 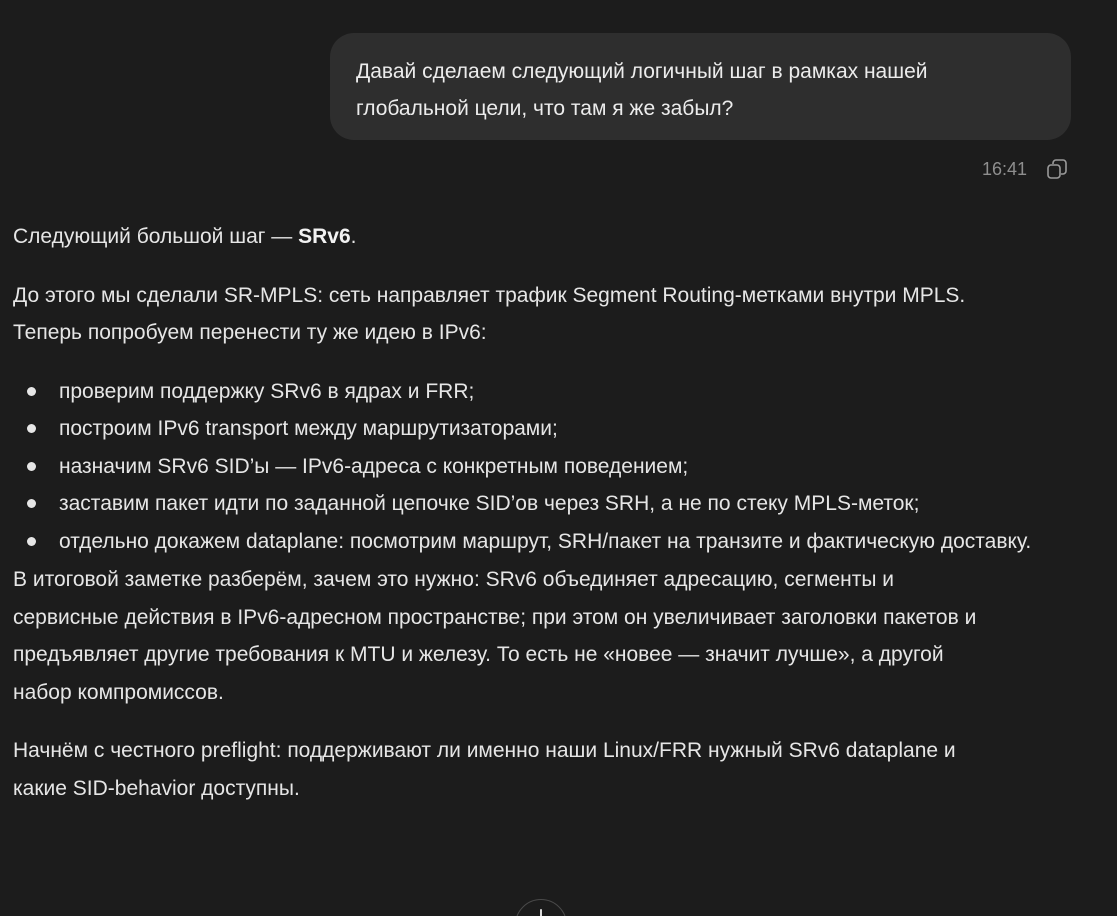 I want to click on p4-line-2: какие SID-behavior доступны., so click(x=156, y=788).